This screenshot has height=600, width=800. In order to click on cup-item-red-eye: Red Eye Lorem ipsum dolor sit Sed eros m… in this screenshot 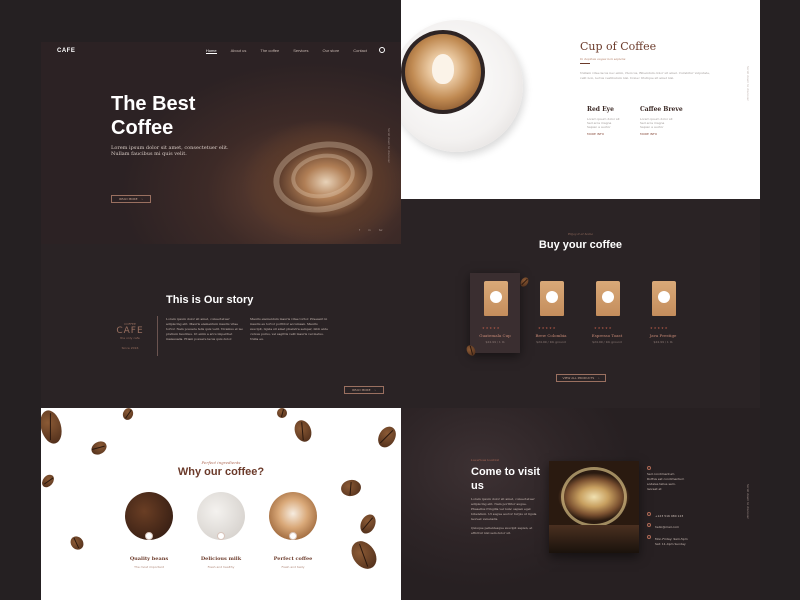, I will do `click(614, 121)`.